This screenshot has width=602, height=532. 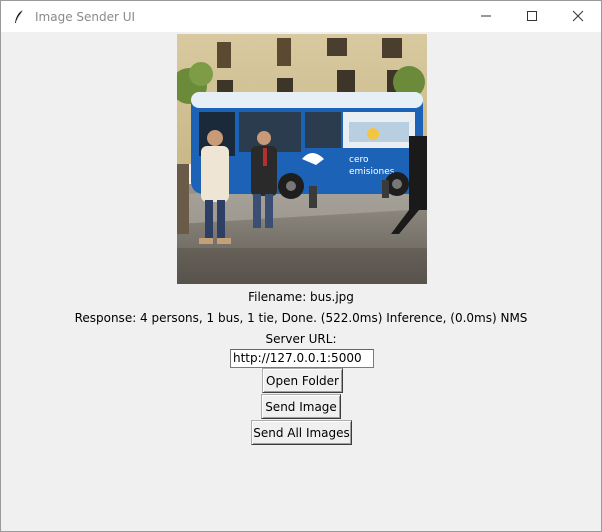 What do you see at coordinates (302, 358) in the screenshot?
I see `server-url-input: http://127.0.0.1:5000` at bounding box center [302, 358].